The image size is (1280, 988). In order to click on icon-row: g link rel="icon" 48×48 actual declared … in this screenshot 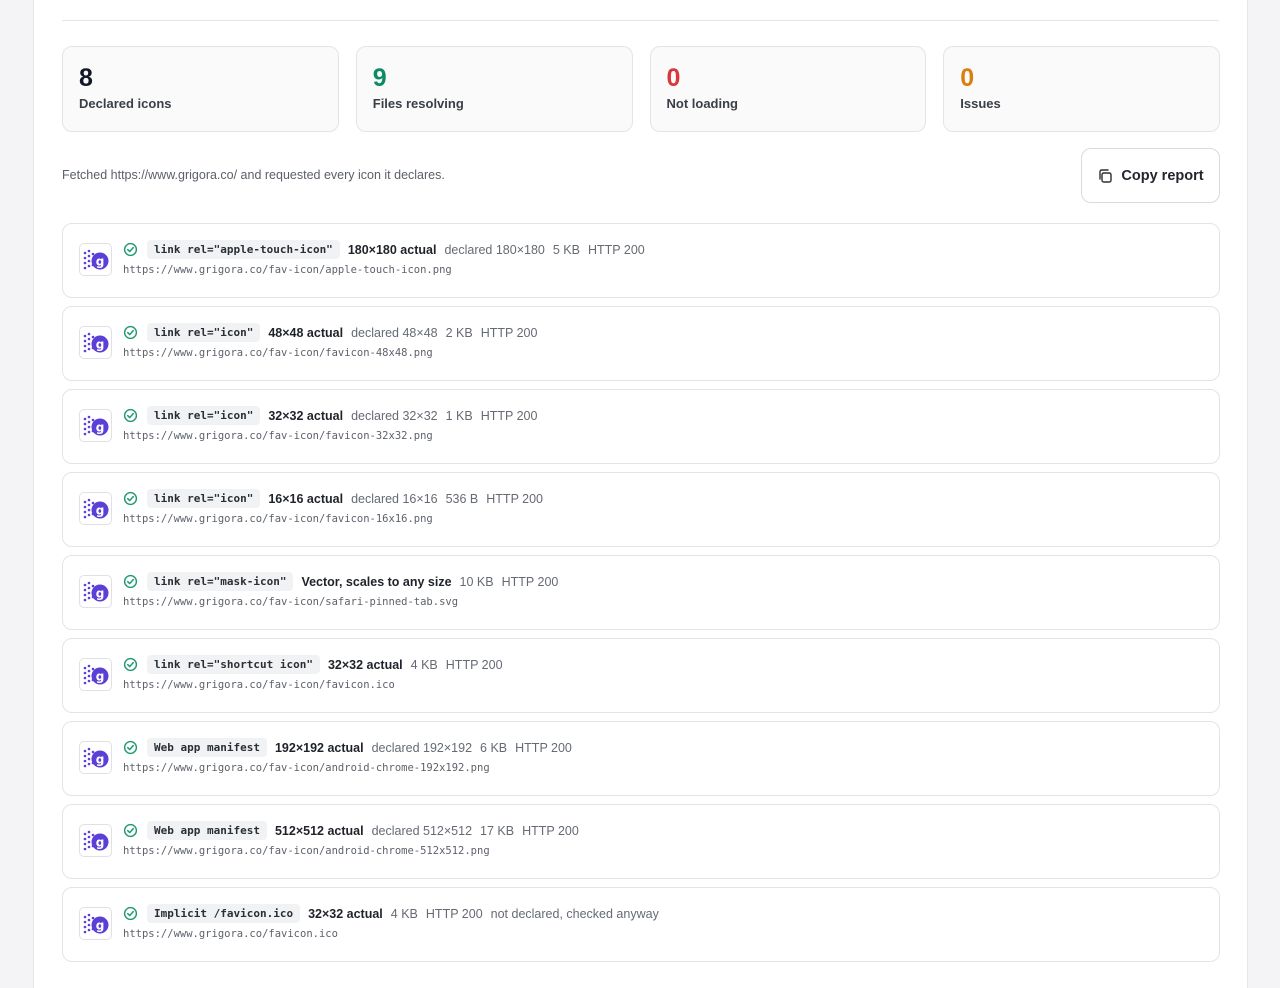, I will do `click(641, 343)`.